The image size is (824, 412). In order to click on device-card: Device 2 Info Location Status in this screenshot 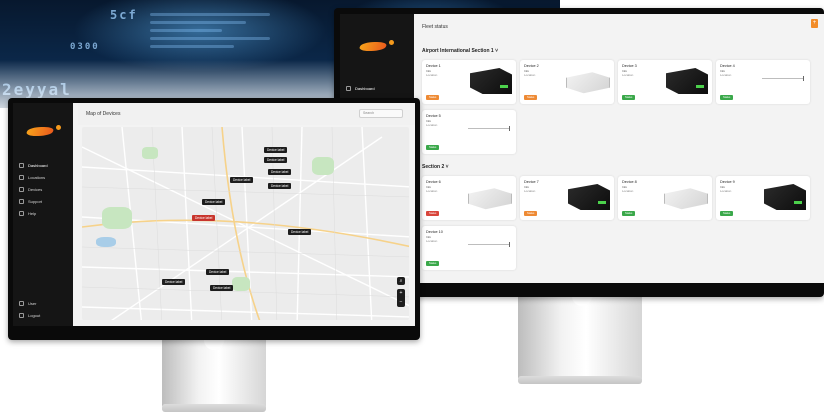, I will do `click(567, 82)`.